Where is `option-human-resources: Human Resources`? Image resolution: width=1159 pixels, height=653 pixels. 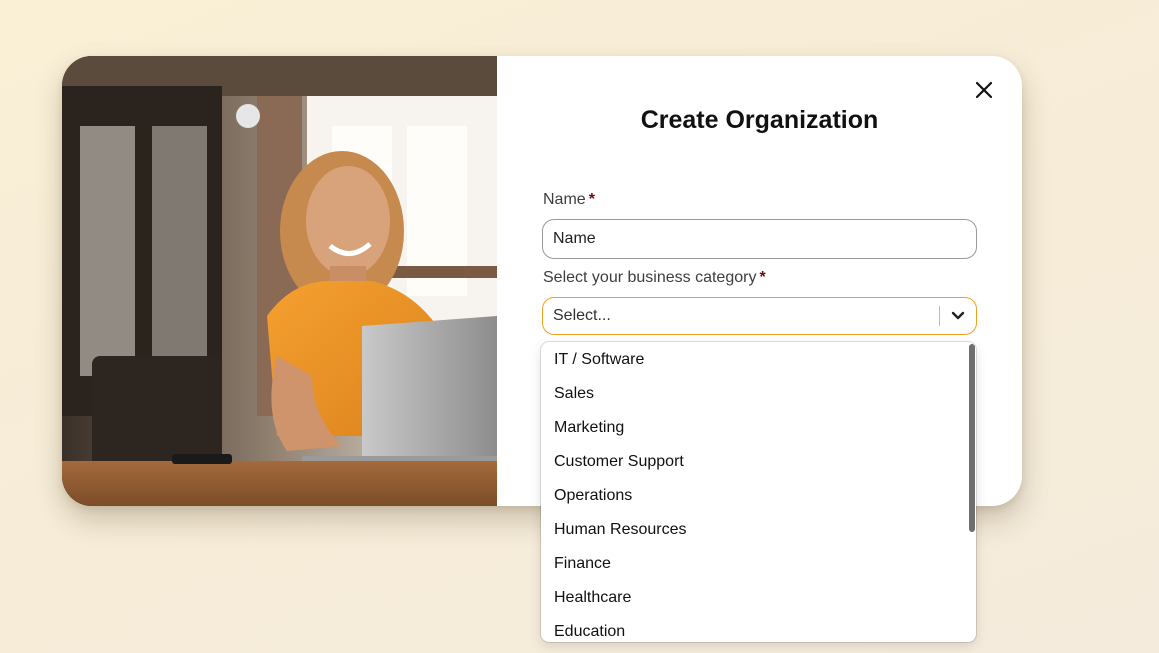 option-human-resources: Human Resources is located at coordinates (758, 530).